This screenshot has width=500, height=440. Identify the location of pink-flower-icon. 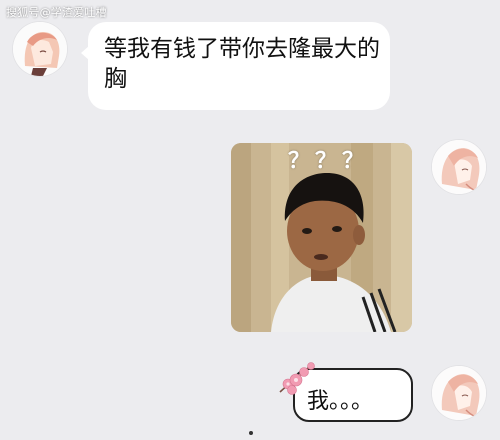
(299, 378).